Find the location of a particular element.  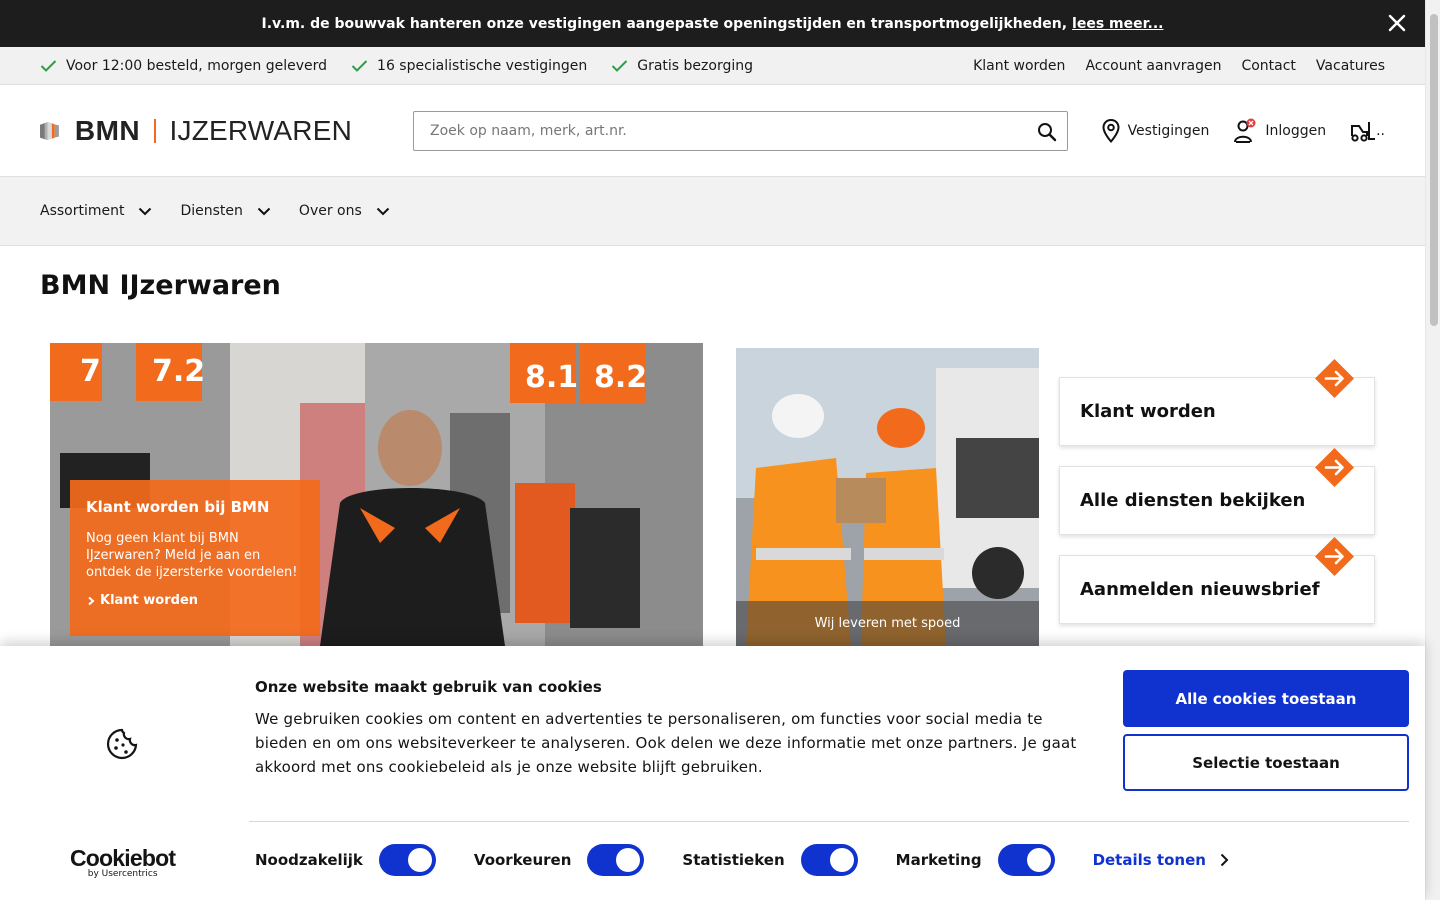

nav-over-ons: Over ons is located at coordinates (344, 211).